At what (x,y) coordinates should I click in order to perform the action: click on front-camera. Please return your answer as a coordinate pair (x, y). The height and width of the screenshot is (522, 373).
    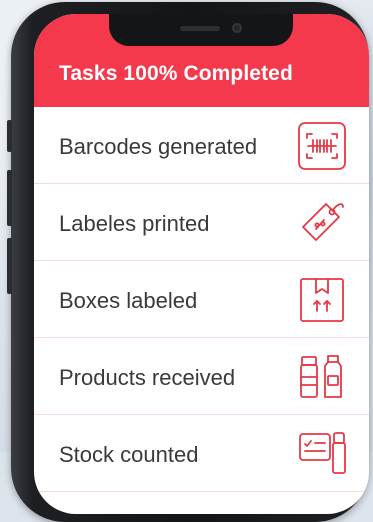
    Looking at the image, I should click on (237, 28).